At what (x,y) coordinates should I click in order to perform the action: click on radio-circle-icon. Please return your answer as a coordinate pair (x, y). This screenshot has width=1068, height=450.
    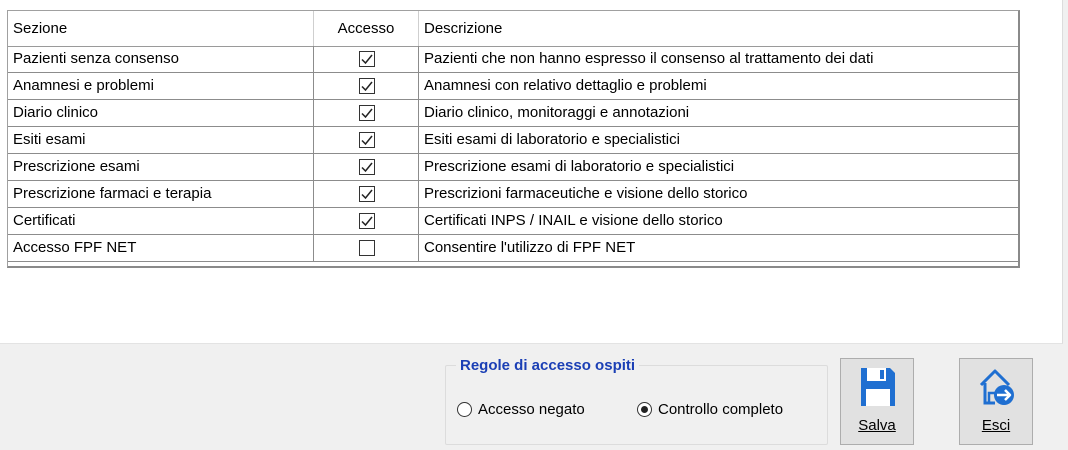
    Looking at the image, I should click on (464, 409).